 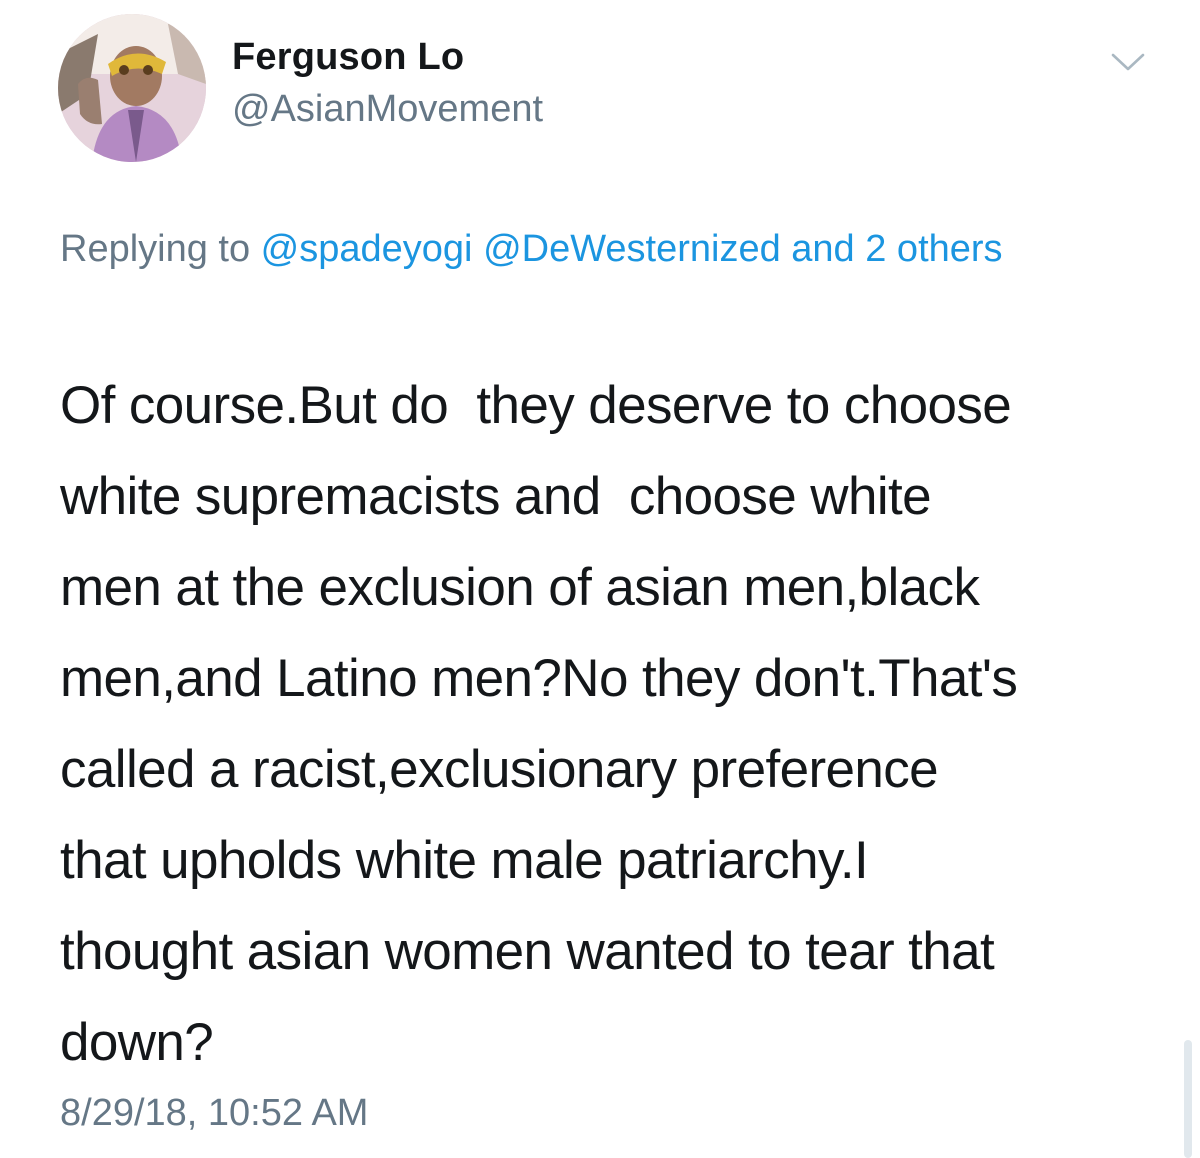 What do you see at coordinates (387, 109) in the screenshot?
I see `user-handle: @AsianMovement` at bounding box center [387, 109].